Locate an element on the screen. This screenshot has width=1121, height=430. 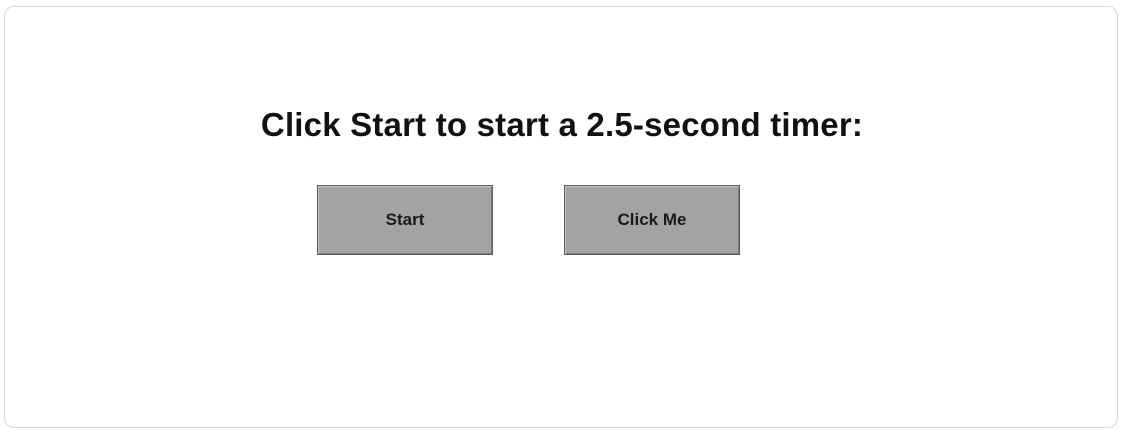
start-button: Start is located at coordinates (405, 220).